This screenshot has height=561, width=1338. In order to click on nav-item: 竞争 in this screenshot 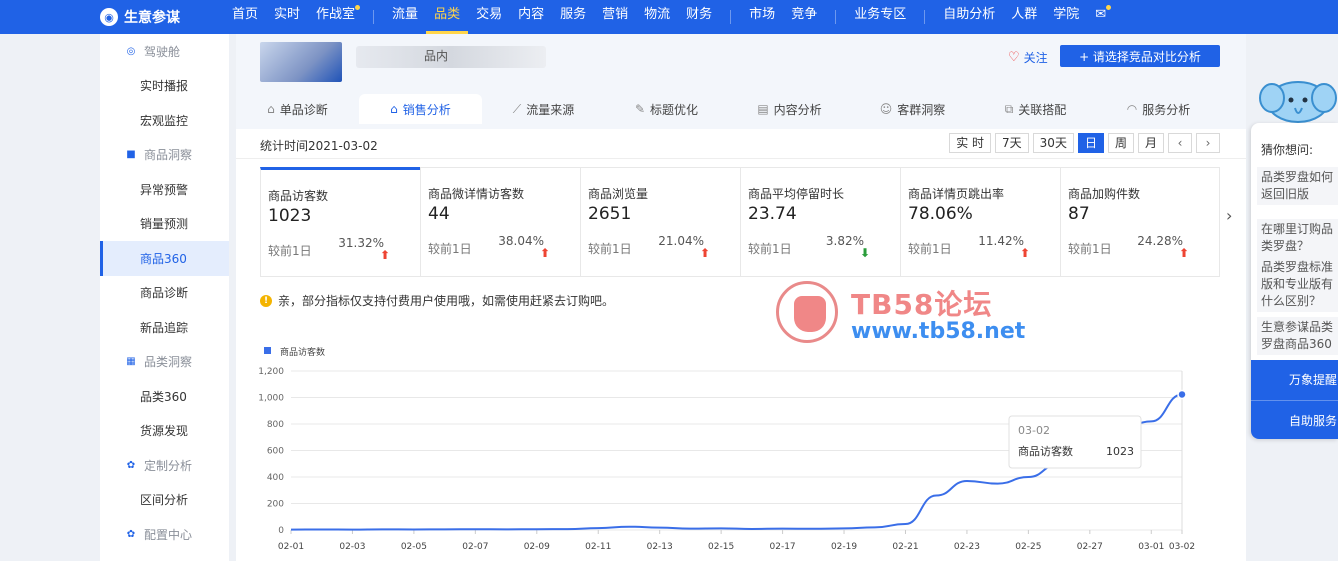, I will do `click(804, 17)`.